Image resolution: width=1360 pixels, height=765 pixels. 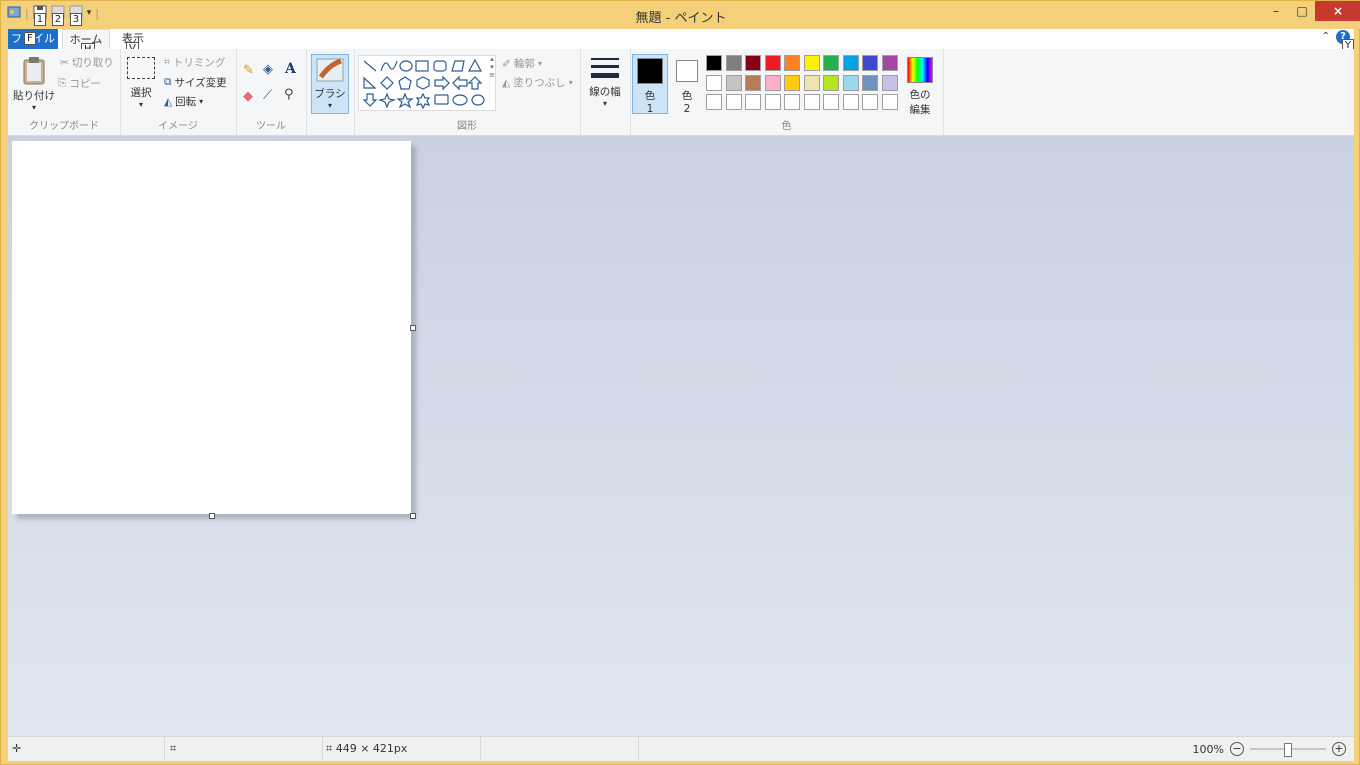 What do you see at coordinates (248, 70) in the screenshot?
I see `pencil-icon: ✎` at bounding box center [248, 70].